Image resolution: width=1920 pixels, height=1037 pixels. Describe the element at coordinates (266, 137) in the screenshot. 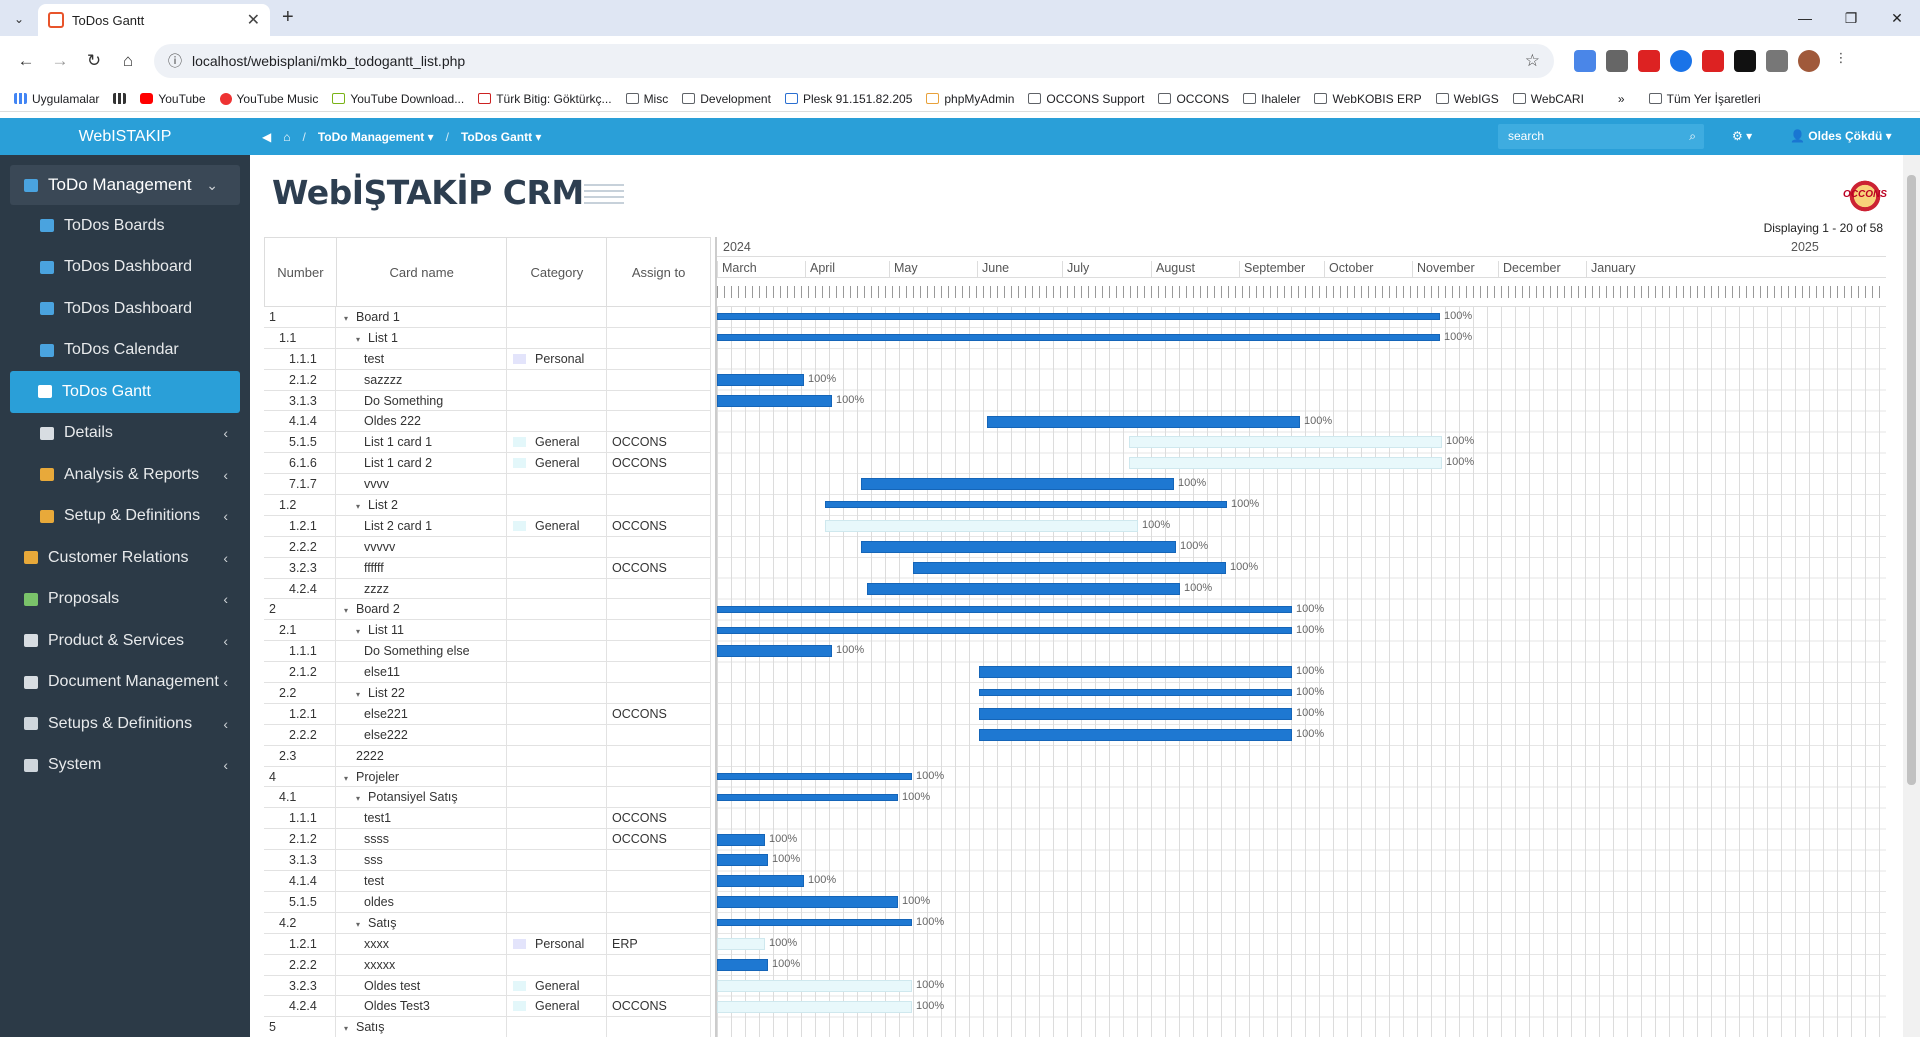

I see `collapse-sidebar-icon: ◀` at that location.